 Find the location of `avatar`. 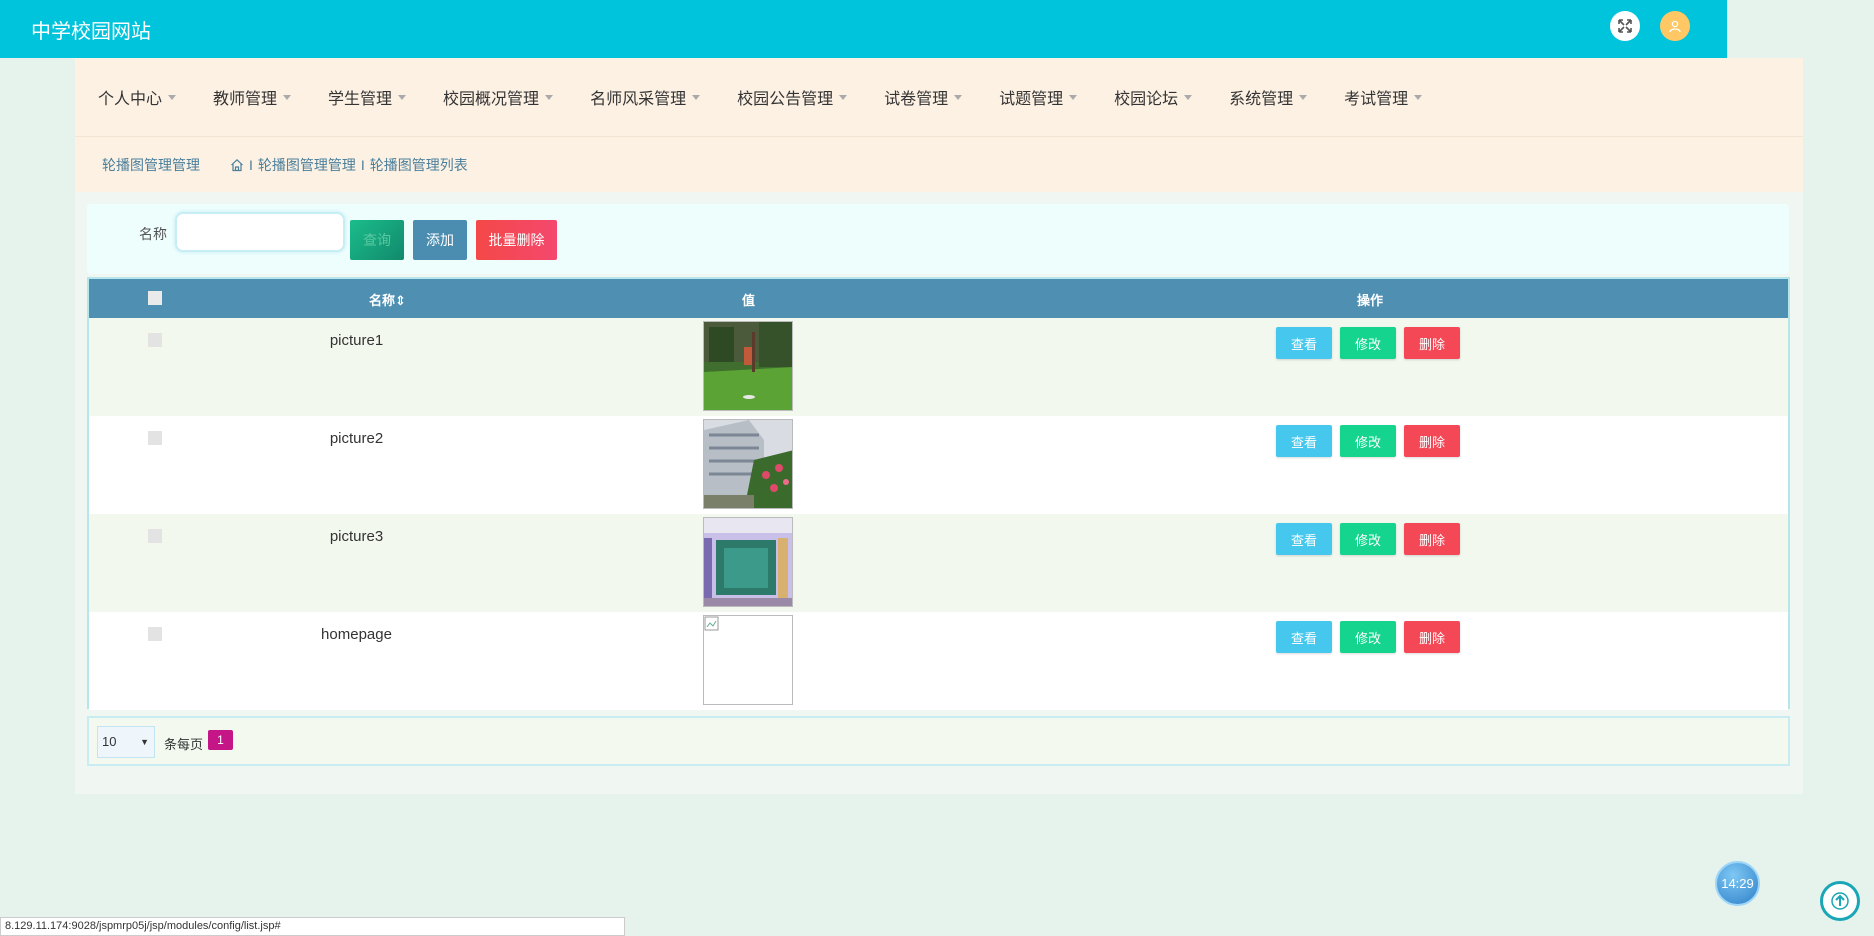

avatar is located at coordinates (1675, 26).